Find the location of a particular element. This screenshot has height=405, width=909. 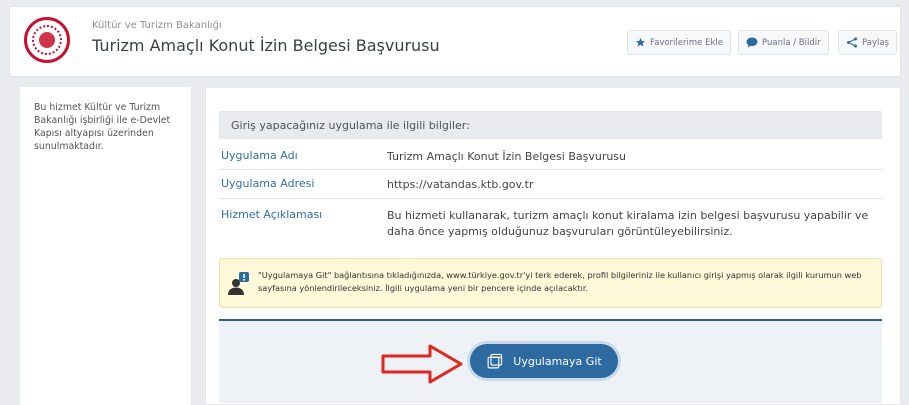

external-window-icon is located at coordinates (495, 360).